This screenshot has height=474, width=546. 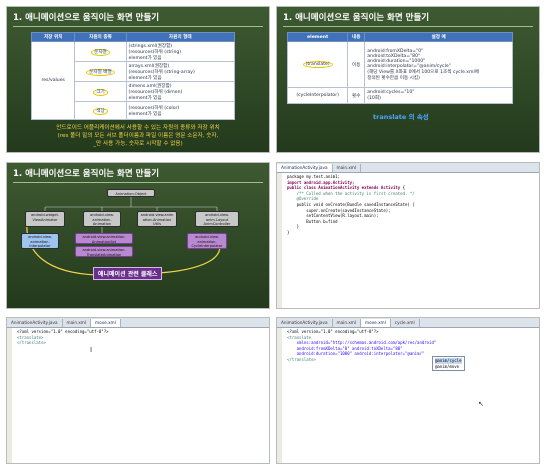 What do you see at coordinates (448, 367) in the screenshot?
I see `suggestion-item: @anim/move` at bounding box center [448, 367].